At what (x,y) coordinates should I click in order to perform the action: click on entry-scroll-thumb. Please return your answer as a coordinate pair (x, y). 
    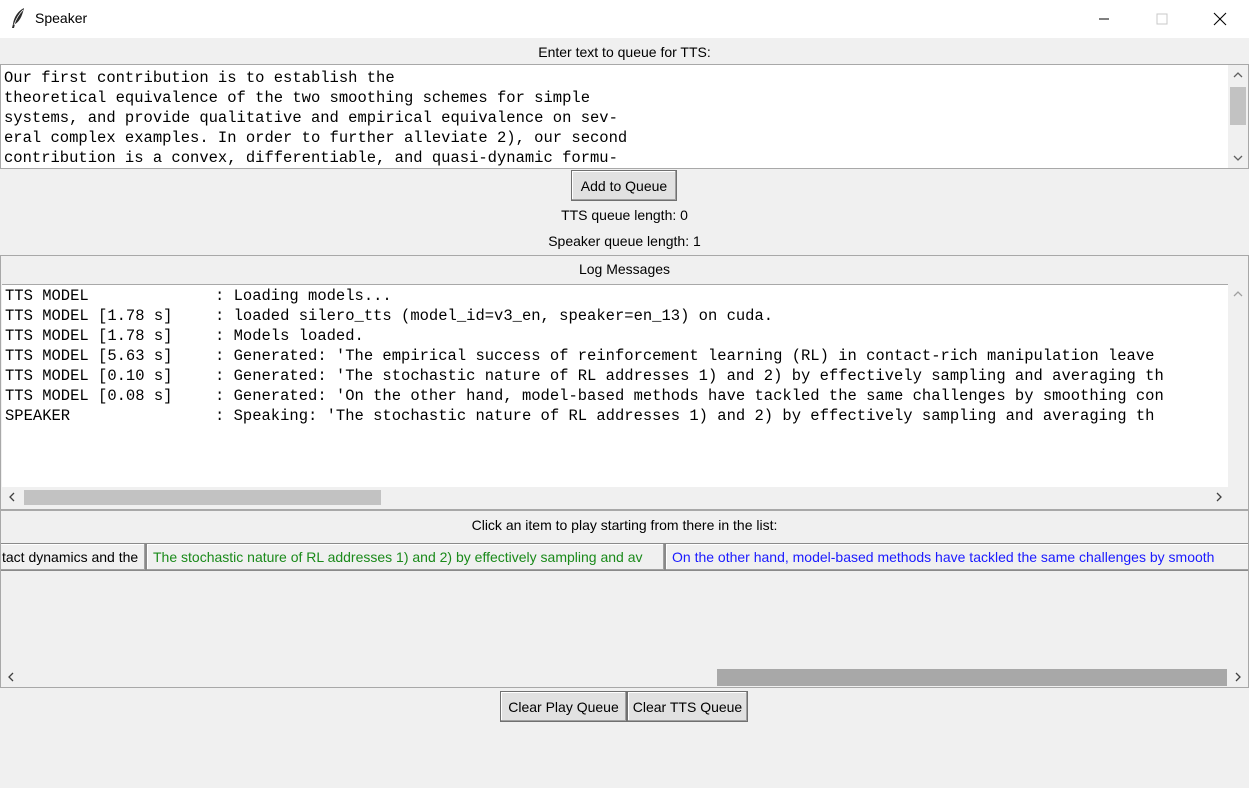
    Looking at the image, I should click on (1238, 106).